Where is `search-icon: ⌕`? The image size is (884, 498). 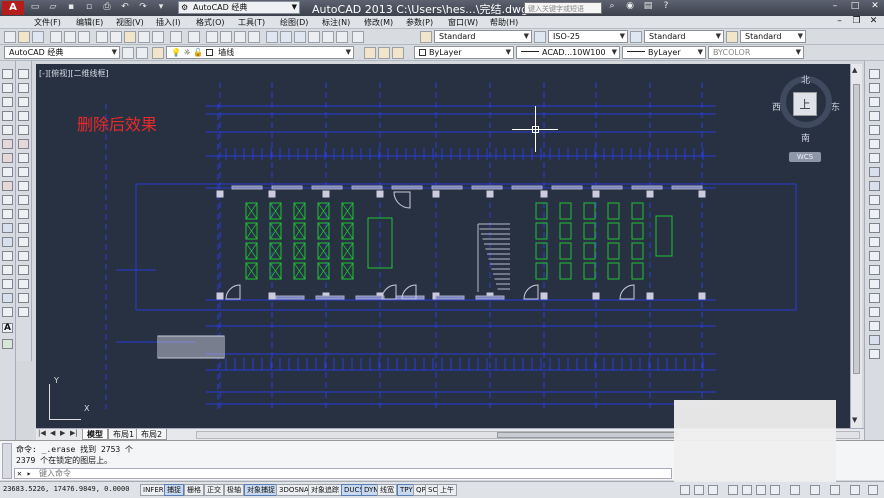
search-icon: ⌕ is located at coordinates (612, 6).